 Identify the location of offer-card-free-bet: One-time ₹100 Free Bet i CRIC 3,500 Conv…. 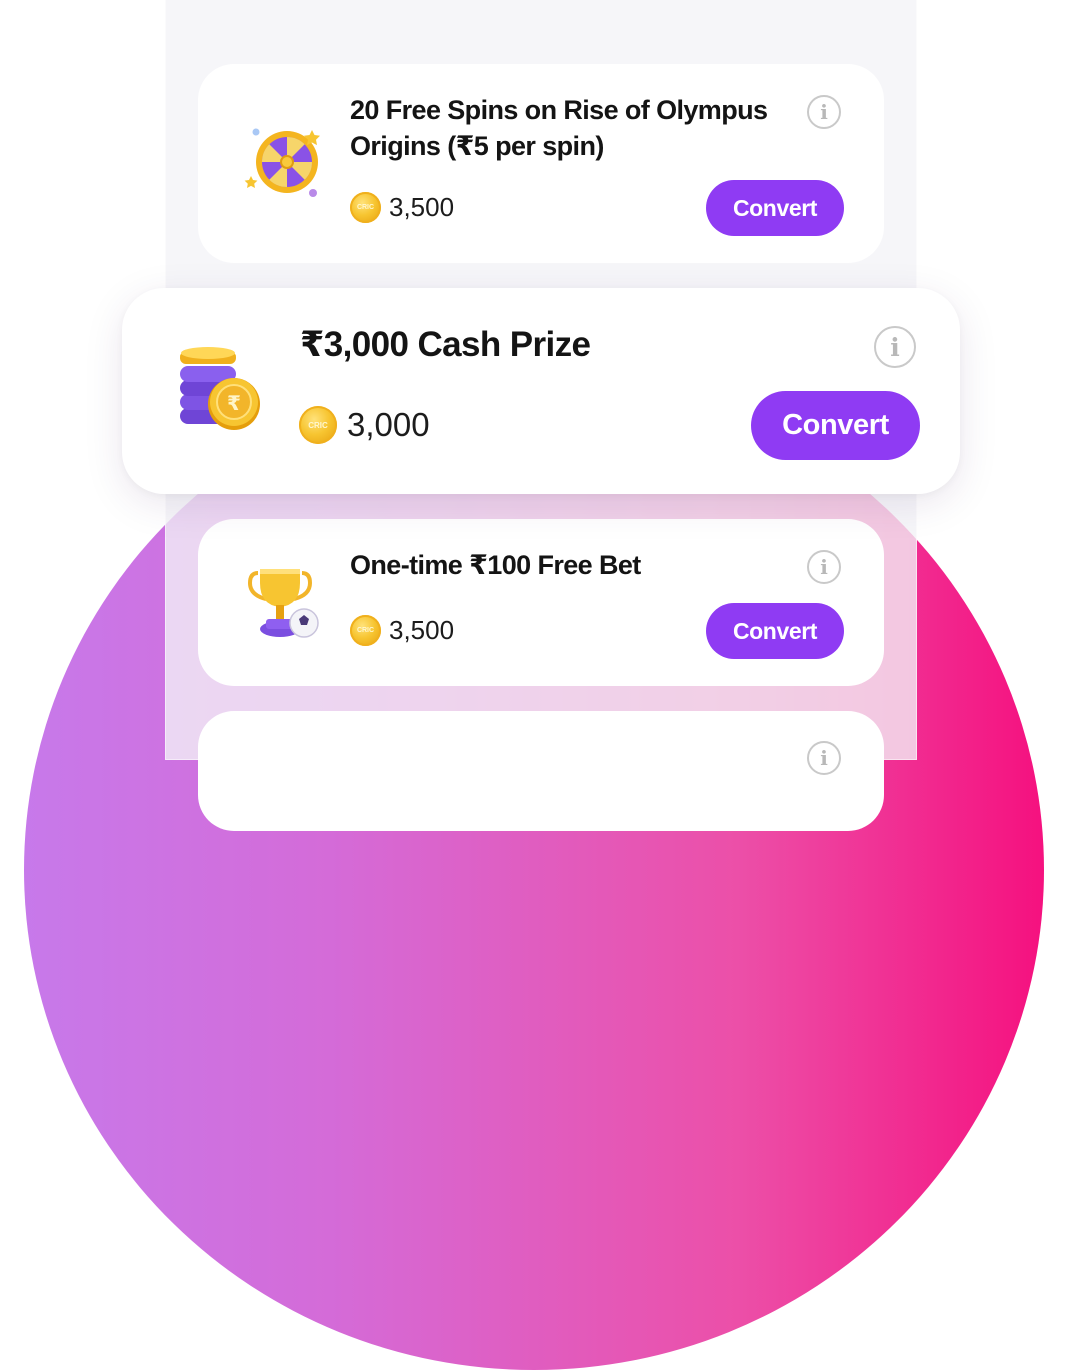
(541, 602).